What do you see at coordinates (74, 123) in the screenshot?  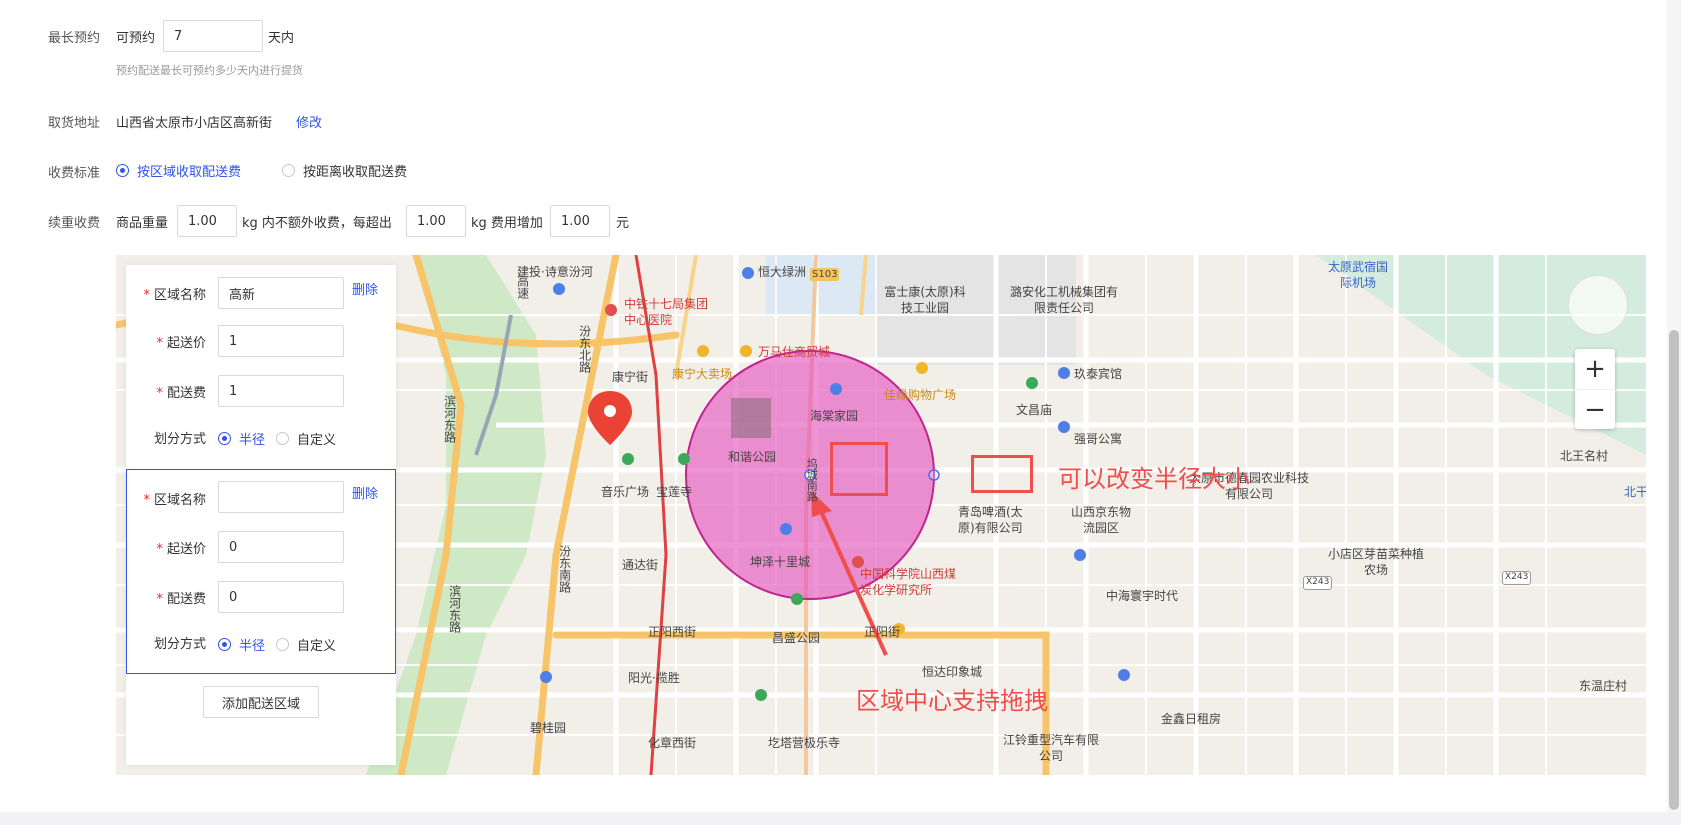 I see `pickup-address-label: 取货地址` at bounding box center [74, 123].